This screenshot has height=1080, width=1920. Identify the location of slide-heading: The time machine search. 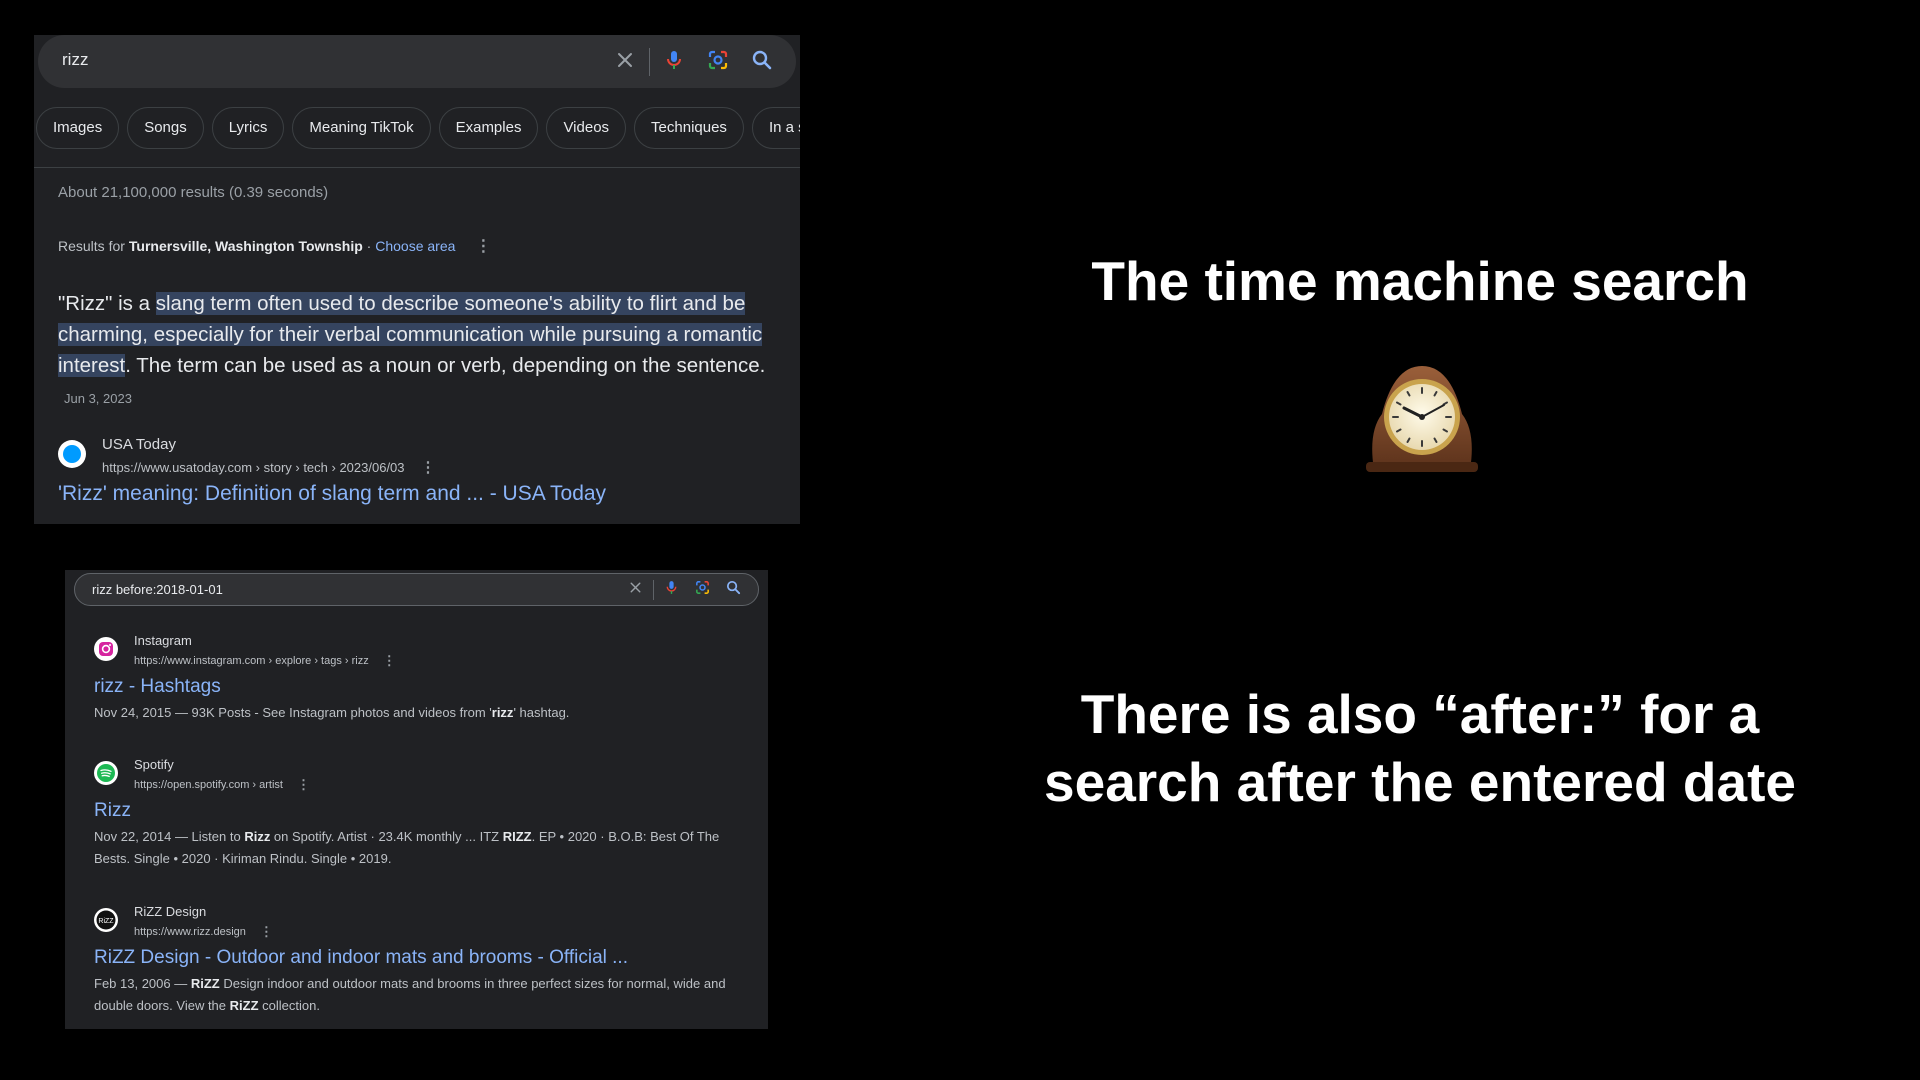
(1420, 281).